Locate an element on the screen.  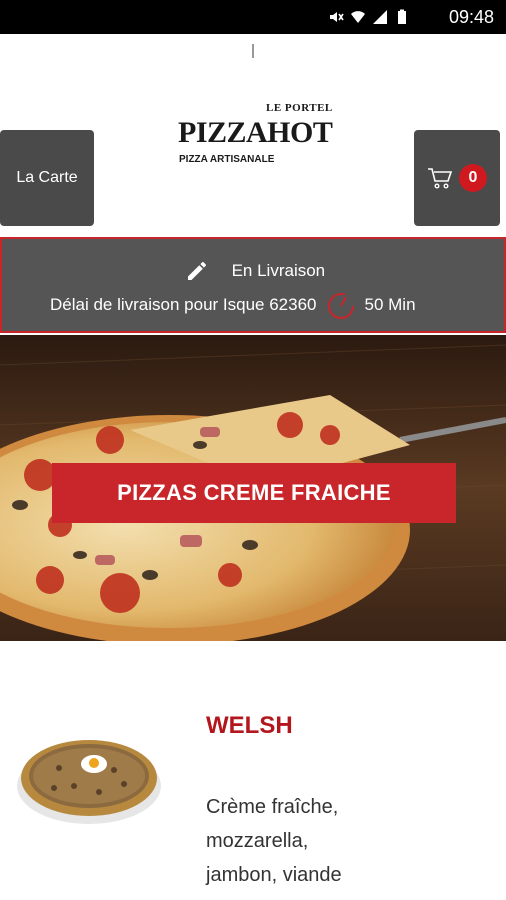
logo: LE PORTEL PIZZAHOT PIZZA ARTISANALE is located at coordinates (256, 135).